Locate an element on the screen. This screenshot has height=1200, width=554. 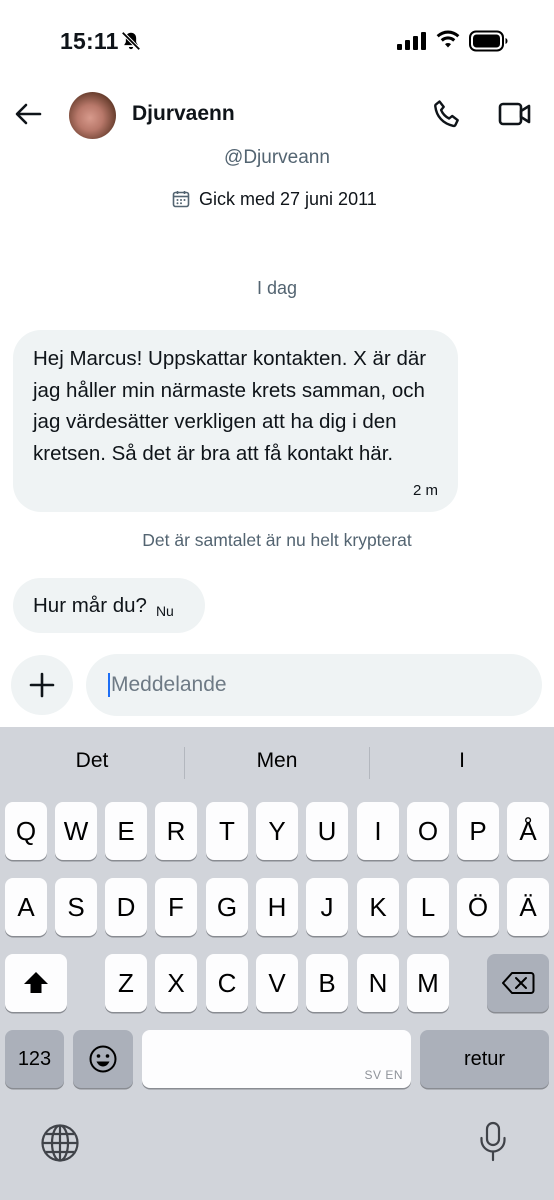
shift-icon is located at coordinates (36, 982).